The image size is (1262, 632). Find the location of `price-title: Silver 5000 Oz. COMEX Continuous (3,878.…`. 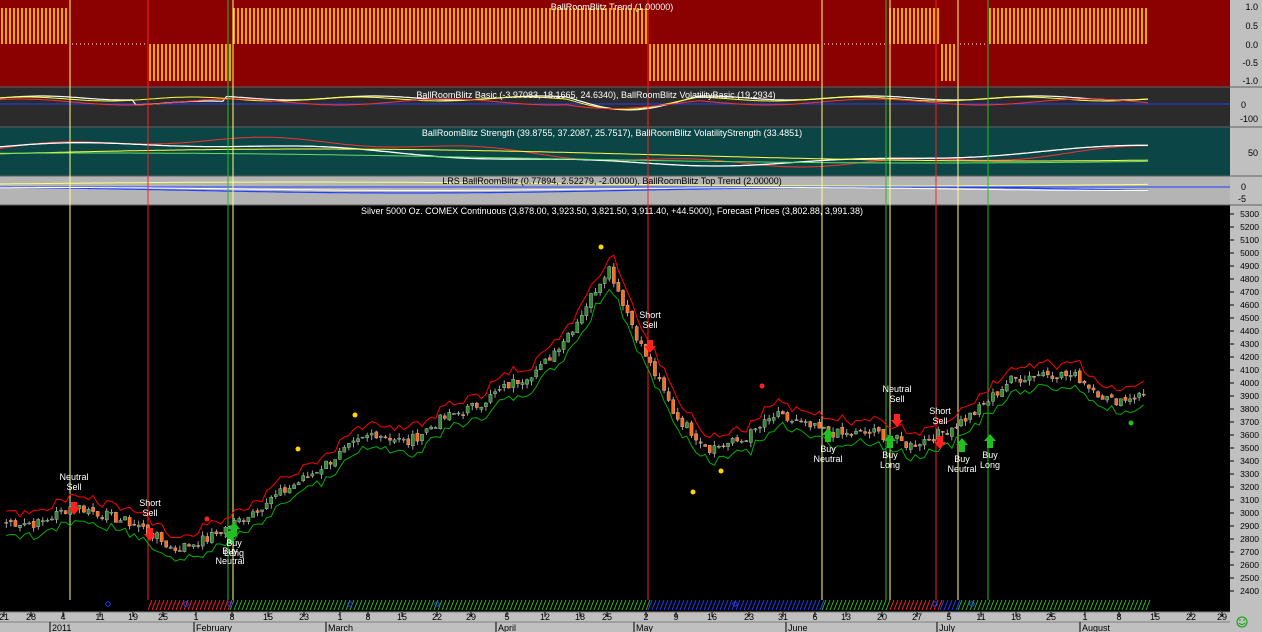

price-title: Silver 5000 Oz. COMEX Continuous (3,878.… is located at coordinates (612, 211).